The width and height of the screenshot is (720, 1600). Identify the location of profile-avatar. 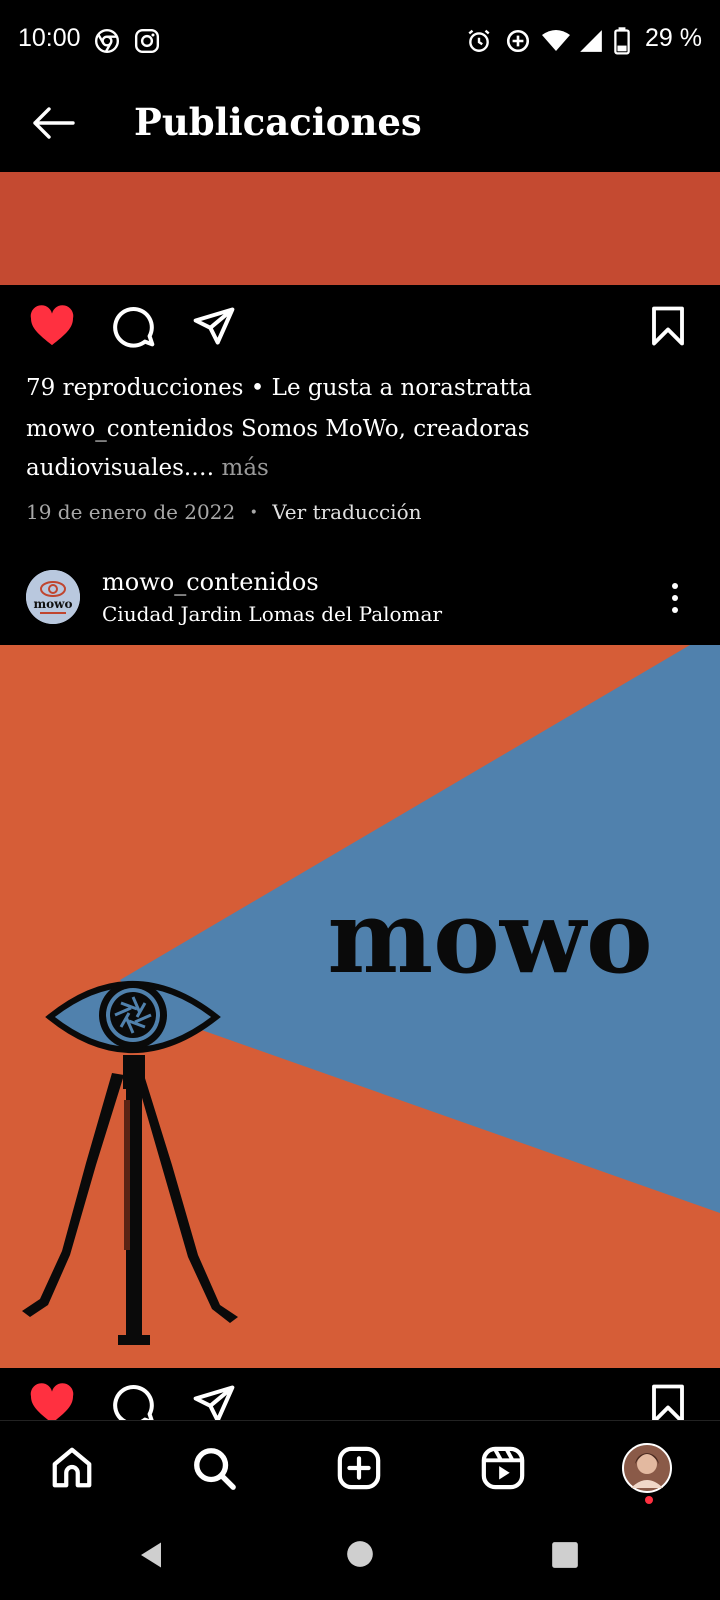
(647, 1468).